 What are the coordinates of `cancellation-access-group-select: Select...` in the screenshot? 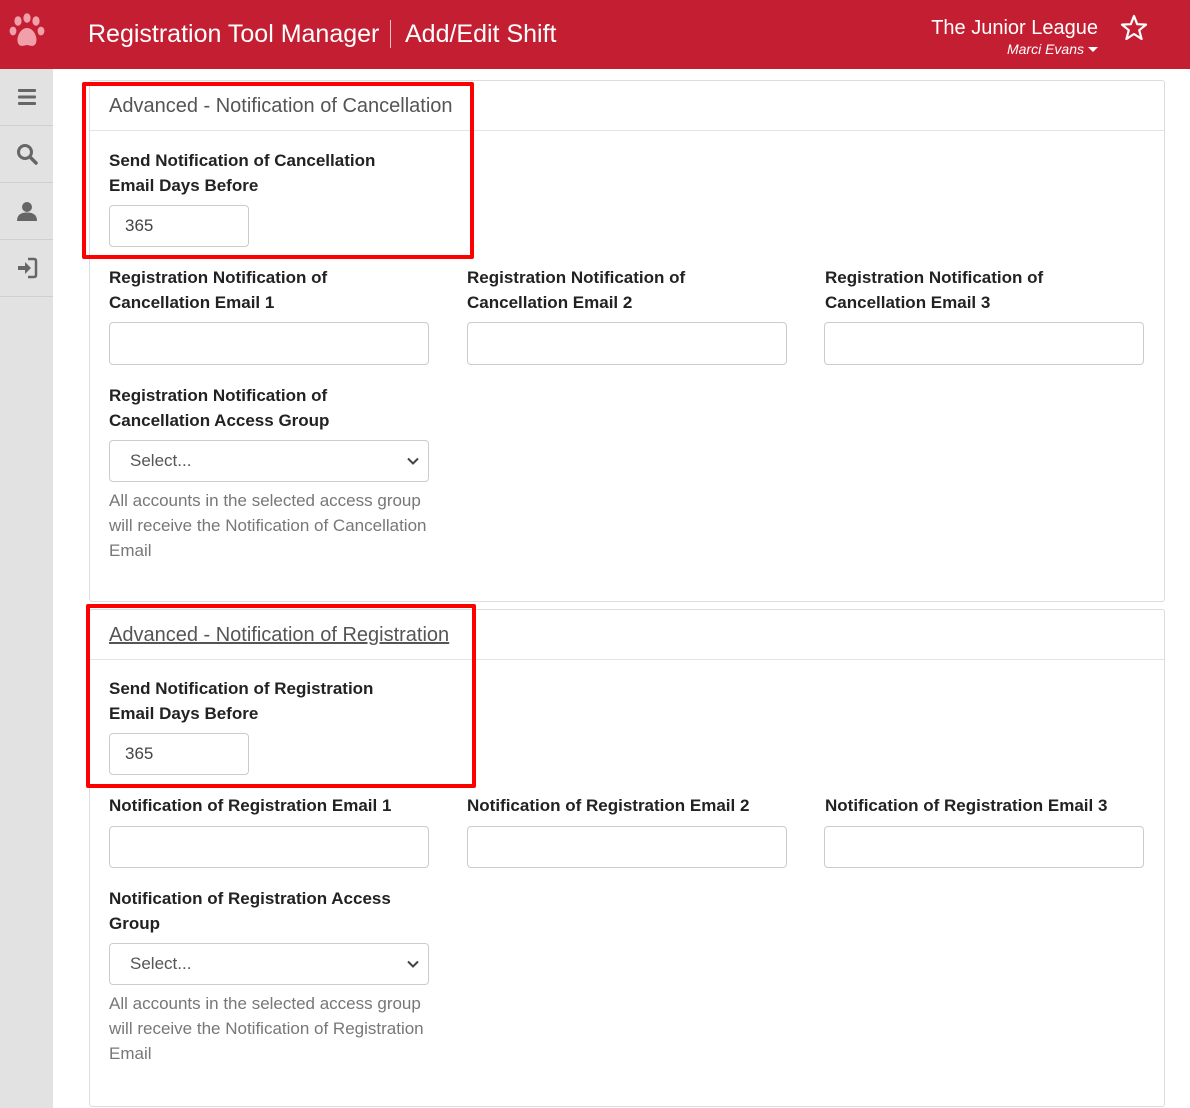 It's located at (269, 461).